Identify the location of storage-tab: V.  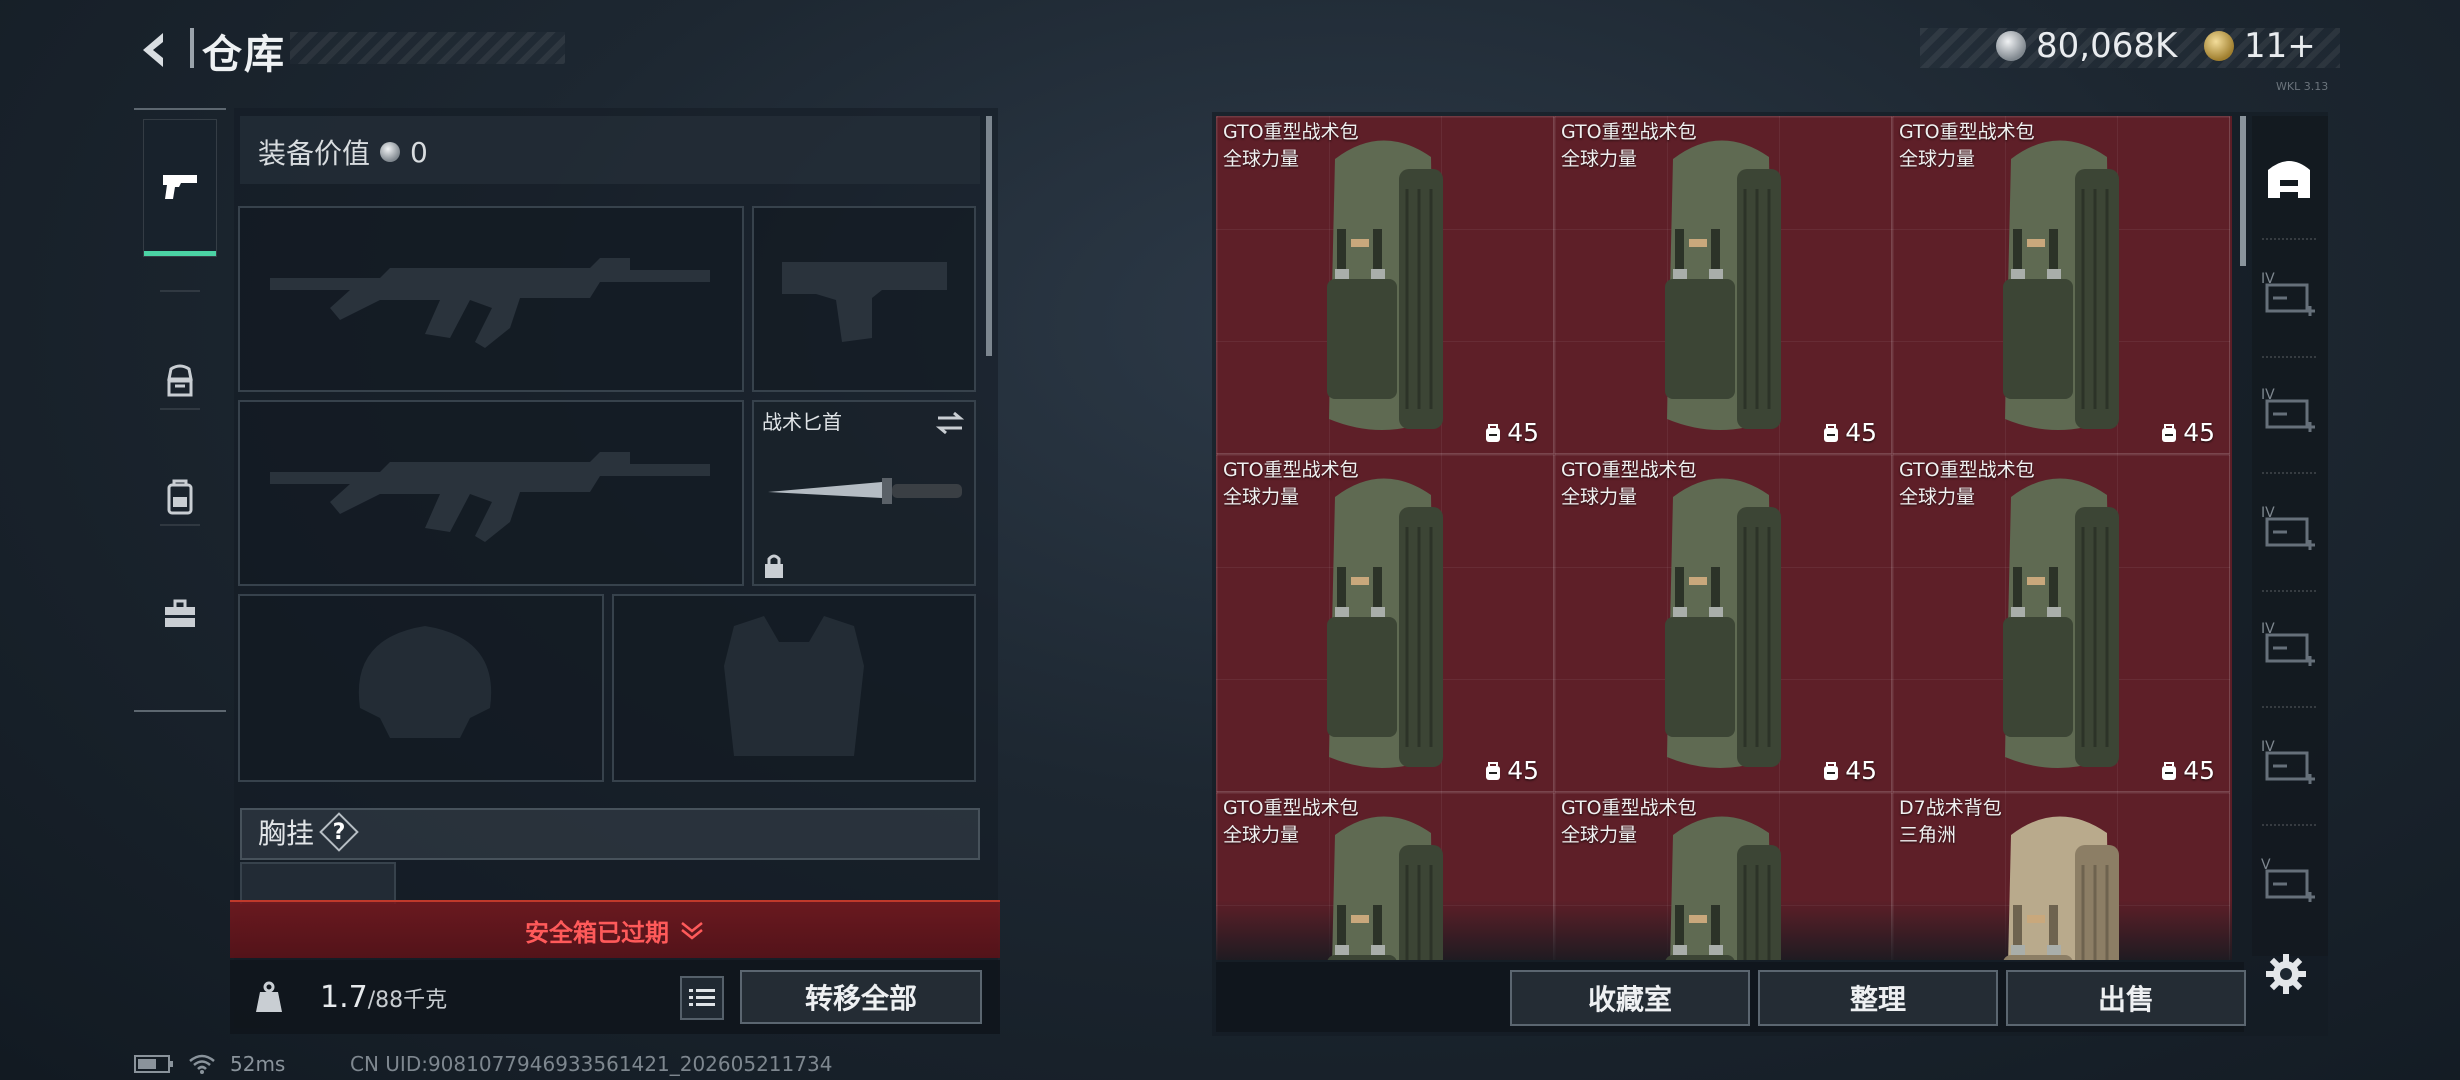
(2289, 881).